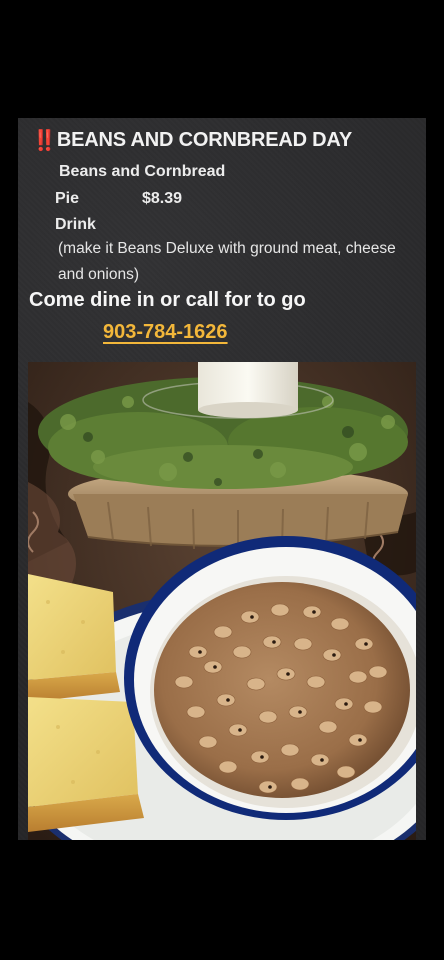 This screenshot has height=960, width=444. Describe the element at coordinates (44, 141) in the screenshot. I see `double-exclamation-icon: ‼️` at that location.